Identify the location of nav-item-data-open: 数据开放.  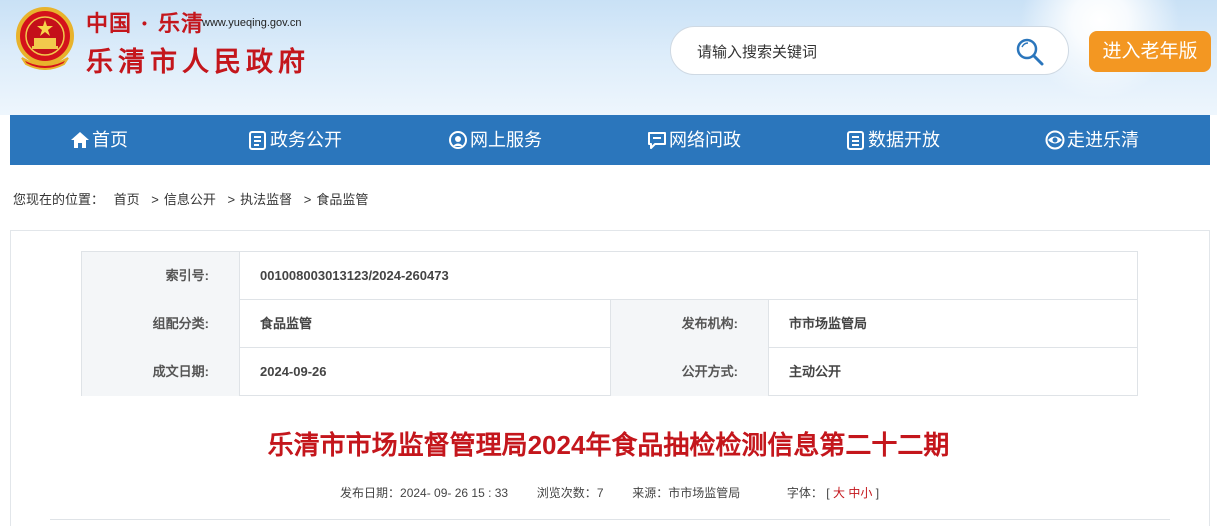
(893, 140).